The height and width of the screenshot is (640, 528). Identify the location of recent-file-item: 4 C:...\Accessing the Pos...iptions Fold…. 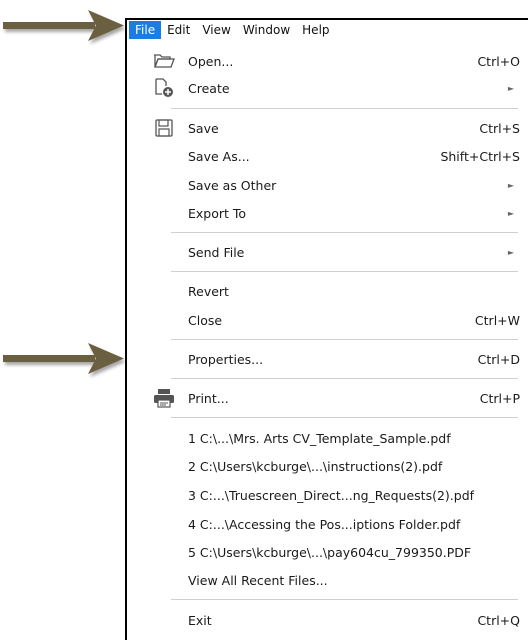
(328, 524).